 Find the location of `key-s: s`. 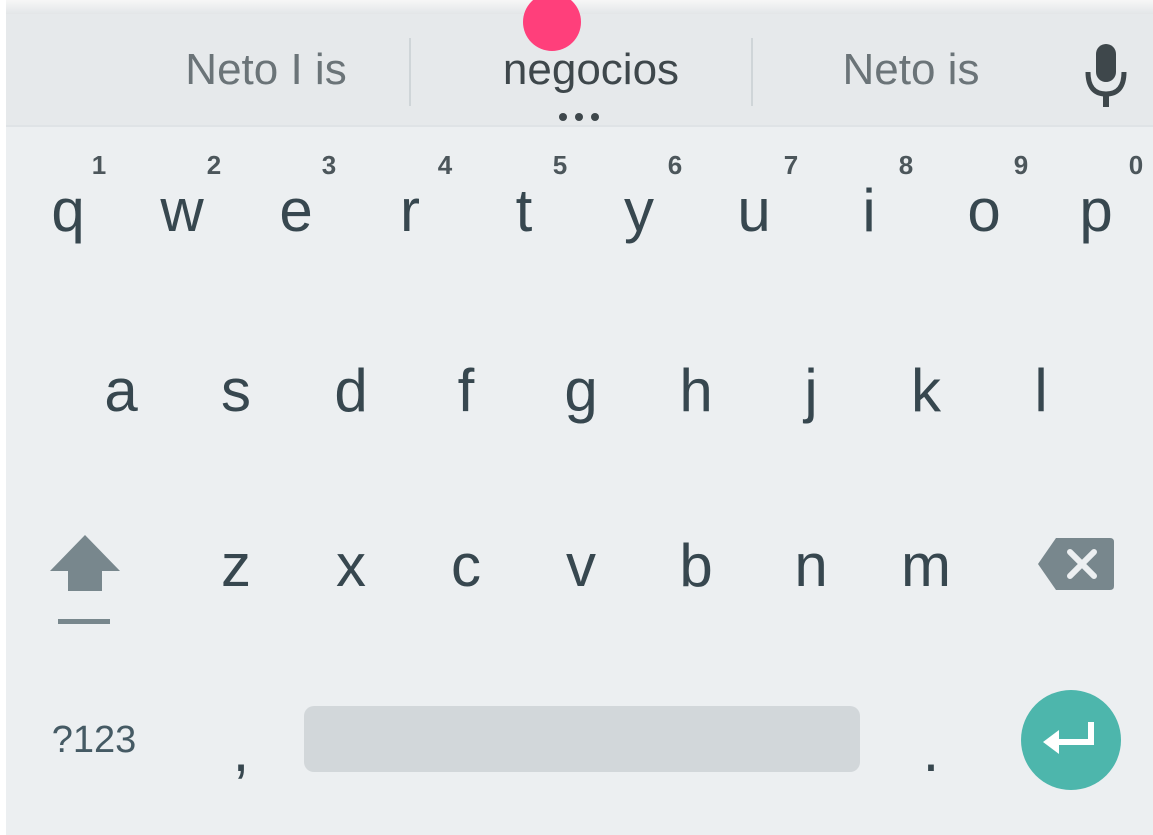

key-s: s is located at coordinates (236, 390).